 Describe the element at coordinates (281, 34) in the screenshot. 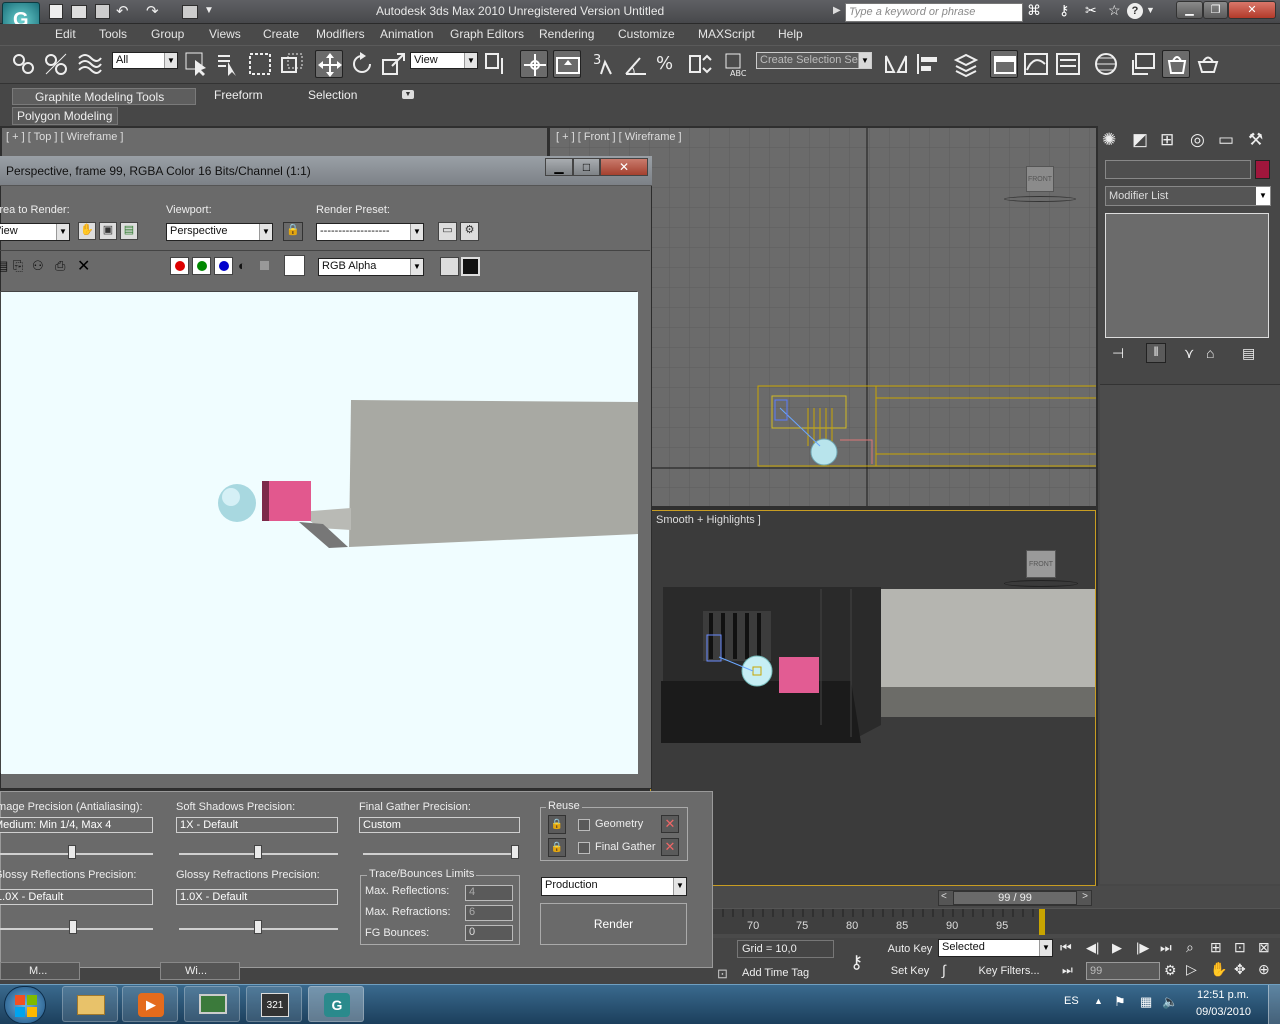

I see `menu-create: Create` at that location.